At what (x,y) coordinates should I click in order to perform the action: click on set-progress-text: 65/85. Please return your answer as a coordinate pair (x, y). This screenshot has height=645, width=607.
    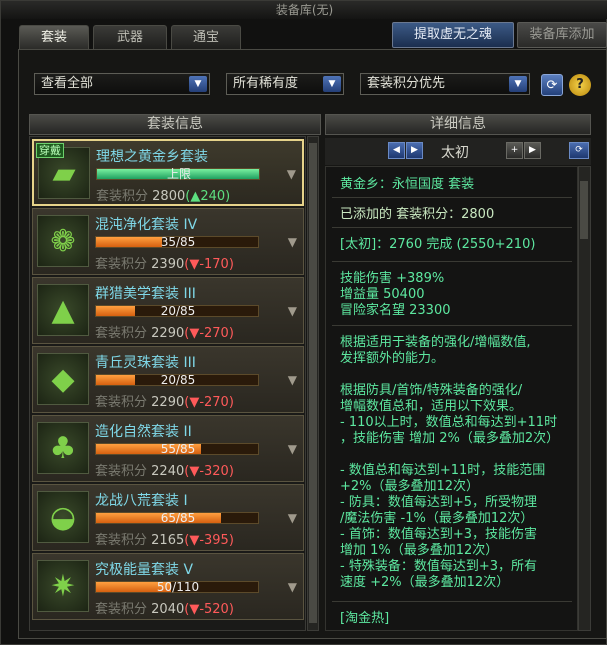
    Looking at the image, I should click on (178, 518).